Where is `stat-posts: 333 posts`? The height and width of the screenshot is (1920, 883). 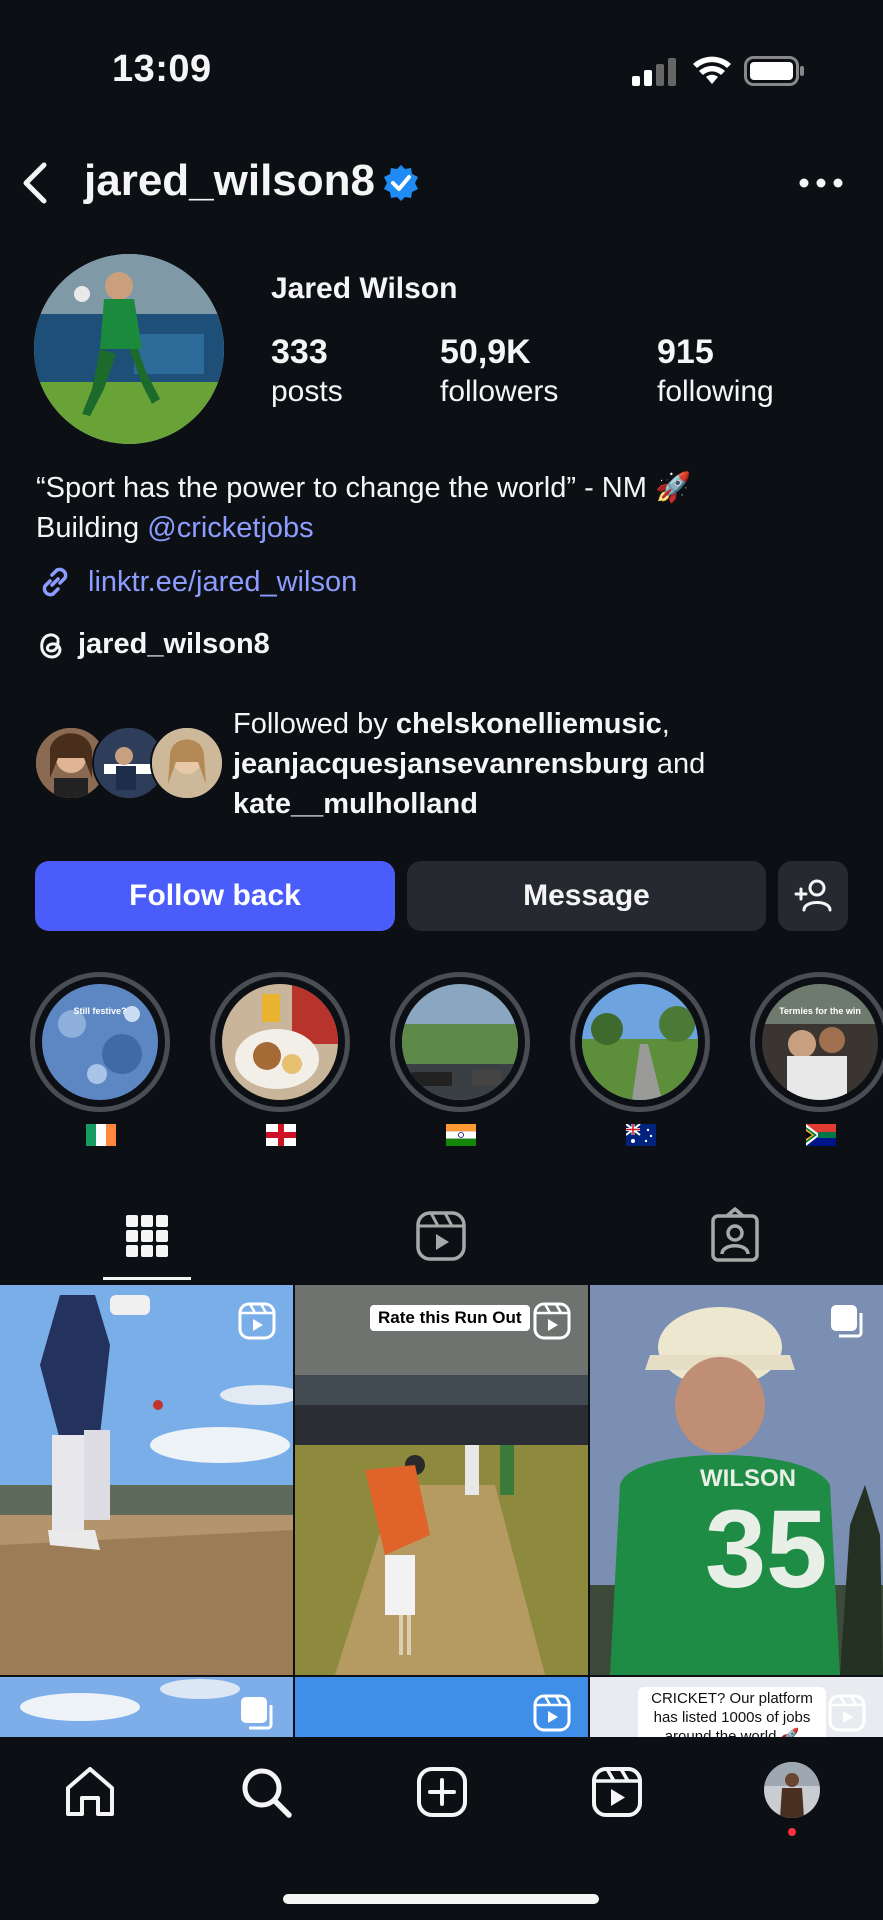 stat-posts: 333 posts is located at coordinates (307, 372).